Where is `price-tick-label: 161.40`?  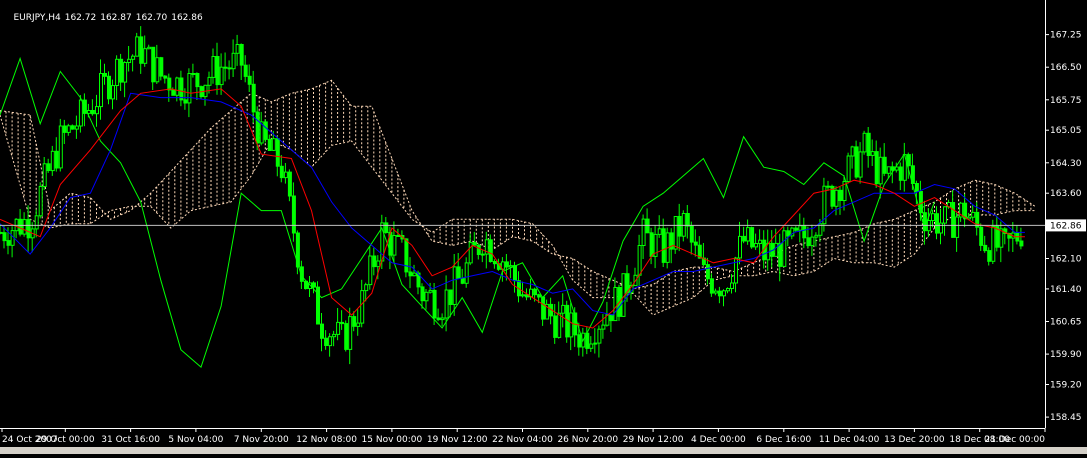 price-tick-label: 161.40 is located at coordinates (1066, 290).